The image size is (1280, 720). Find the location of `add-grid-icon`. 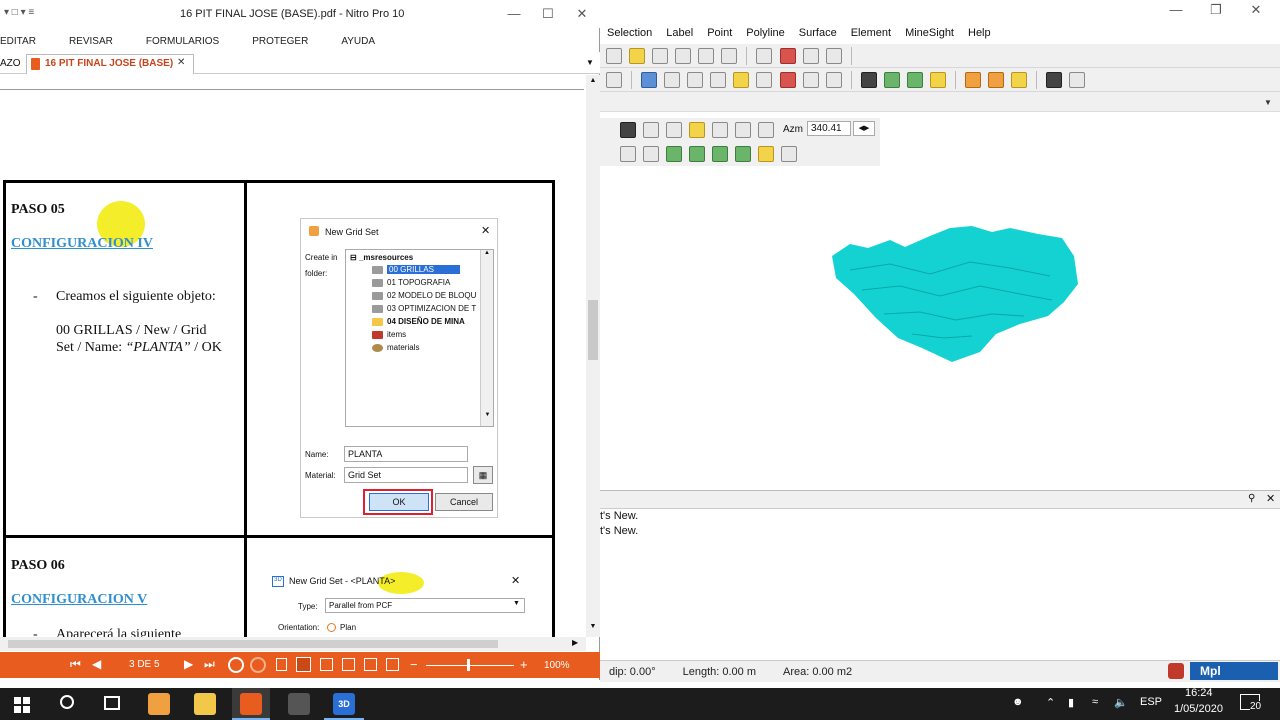

add-grid-icon is located at coordinates (674, 154).